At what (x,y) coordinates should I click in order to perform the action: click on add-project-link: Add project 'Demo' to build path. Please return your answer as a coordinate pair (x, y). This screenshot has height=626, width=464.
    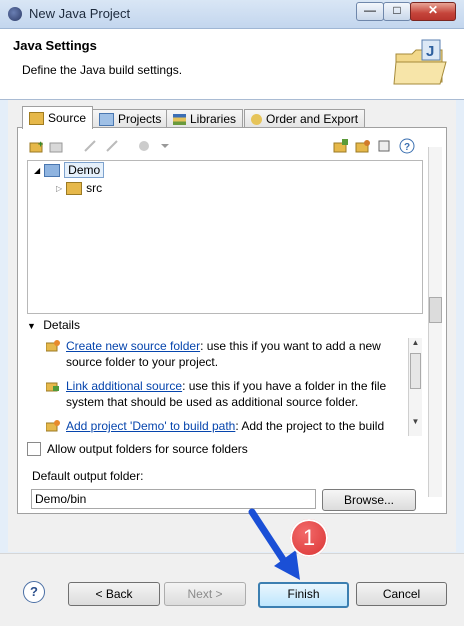
    Looking at the image, I should click on (150, 426).